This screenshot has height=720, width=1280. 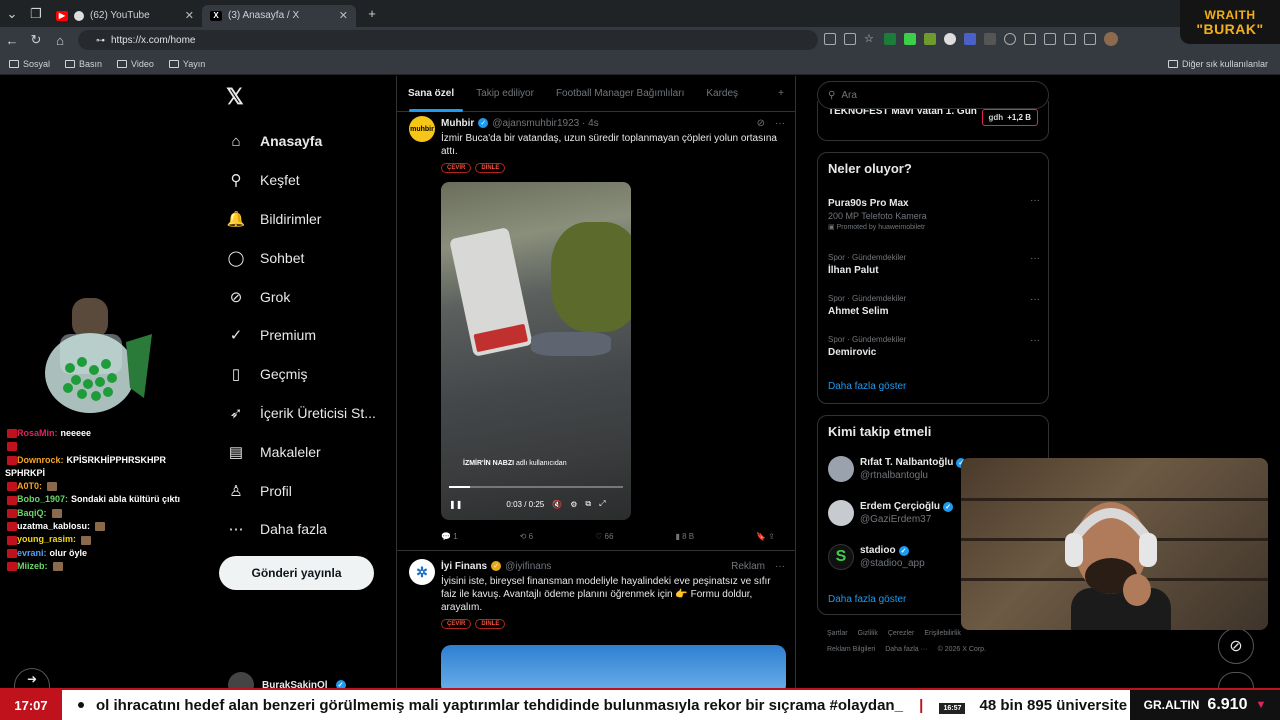 What do you see at coordinates (950, 39) in the screenshot?
I see `extension-round-icon` at bounding box center [950, 39].